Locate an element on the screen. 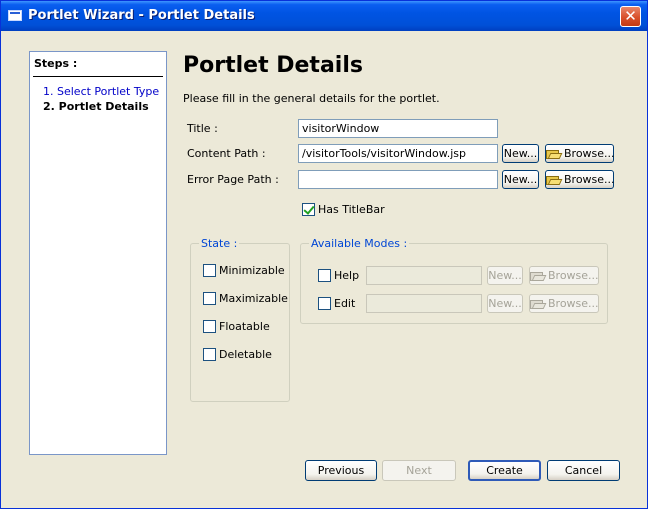 The width and height of the screenshot is (648, 509). deletable-label: Deletable is located at coordinates (245, 354).